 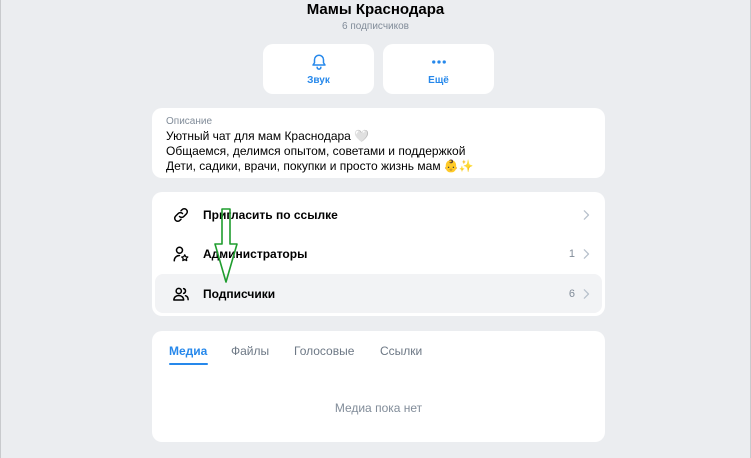 I want to click on more-button-label: Ещё, so click(x=438, y=80).